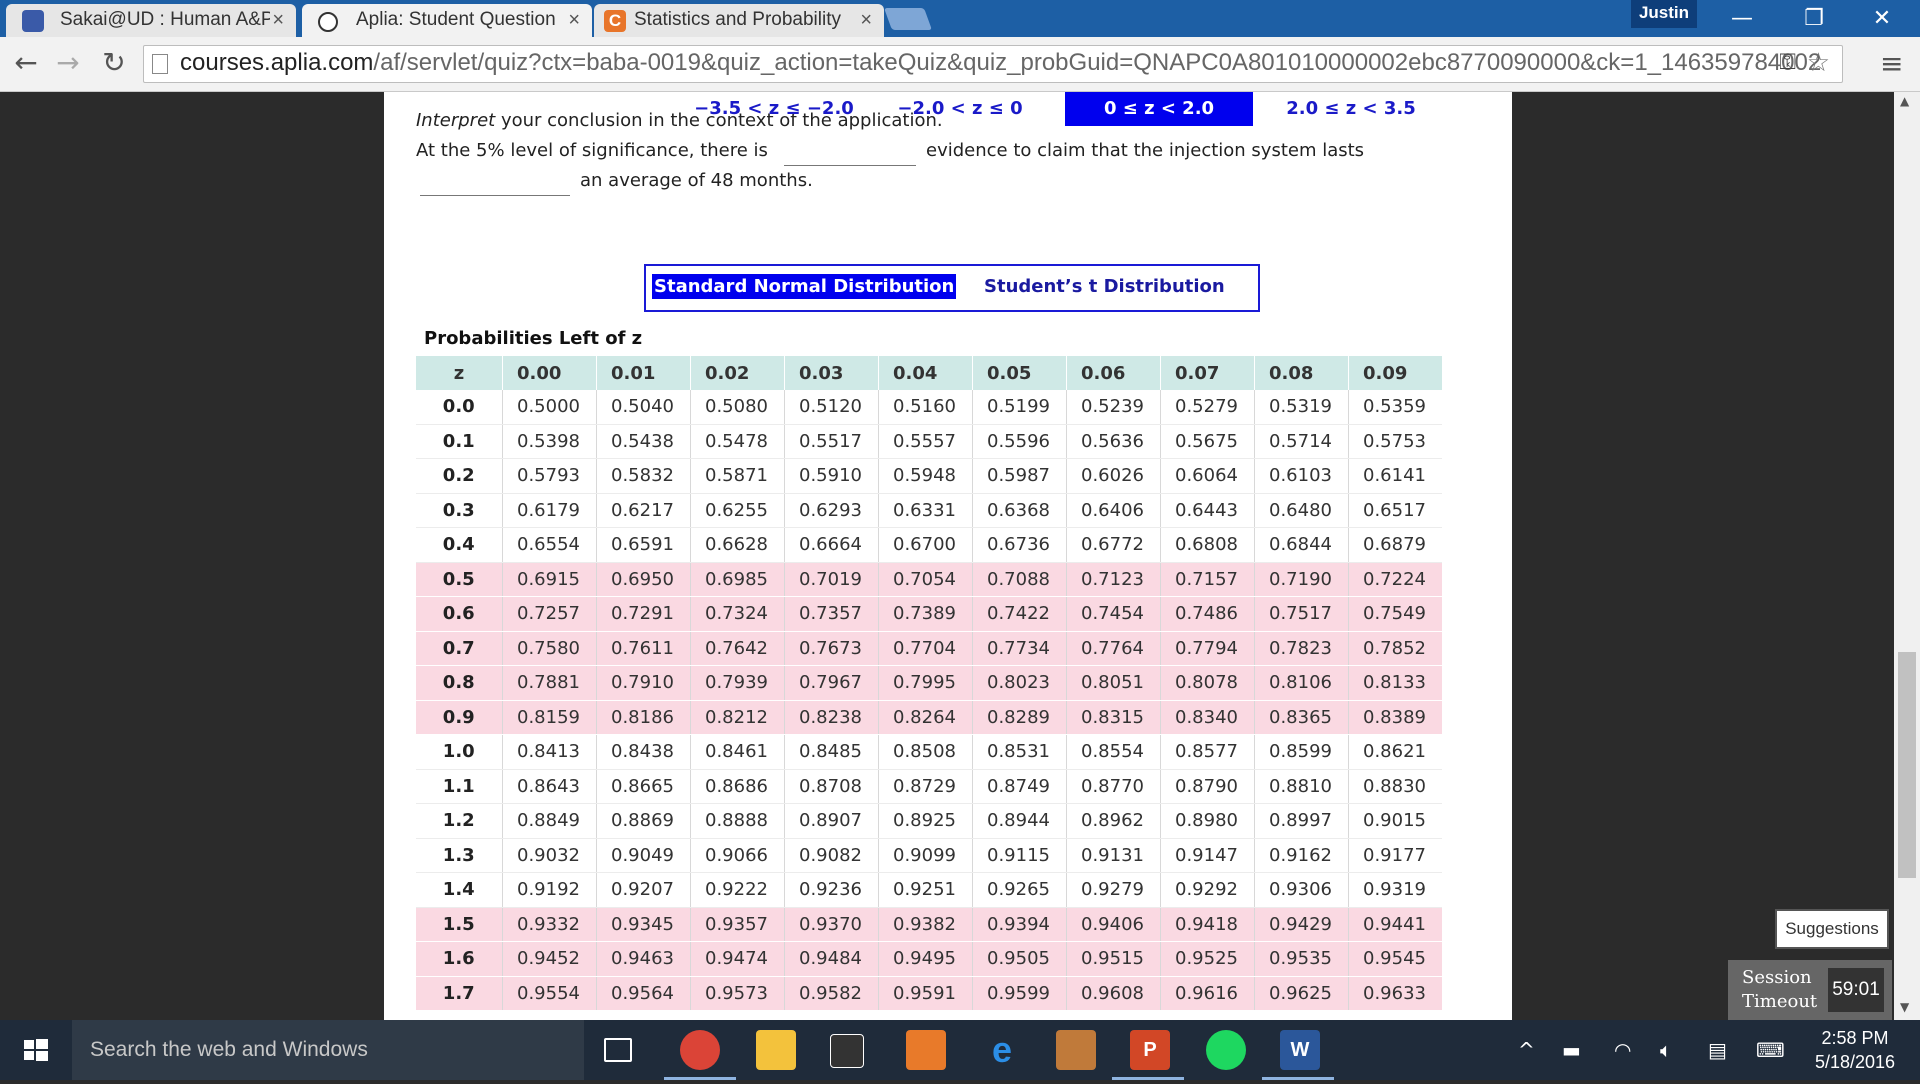 The width and height of the screenshot is (1920, 1084). I want to click on minimize-icon: —, so click(1742, 18).